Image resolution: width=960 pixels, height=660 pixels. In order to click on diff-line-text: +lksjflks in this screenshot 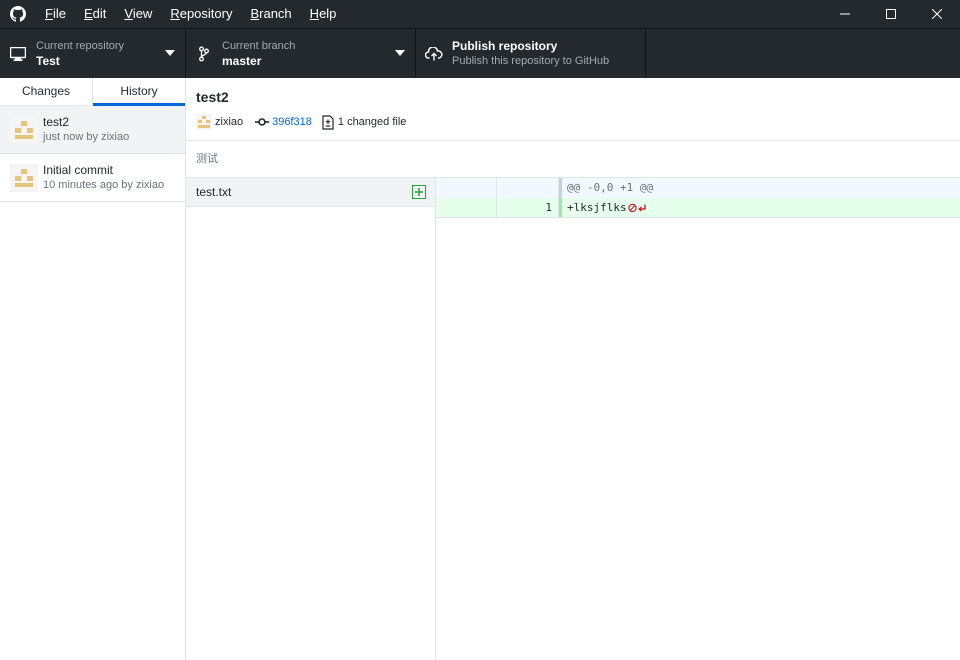, I will do `click(597, 207)`.